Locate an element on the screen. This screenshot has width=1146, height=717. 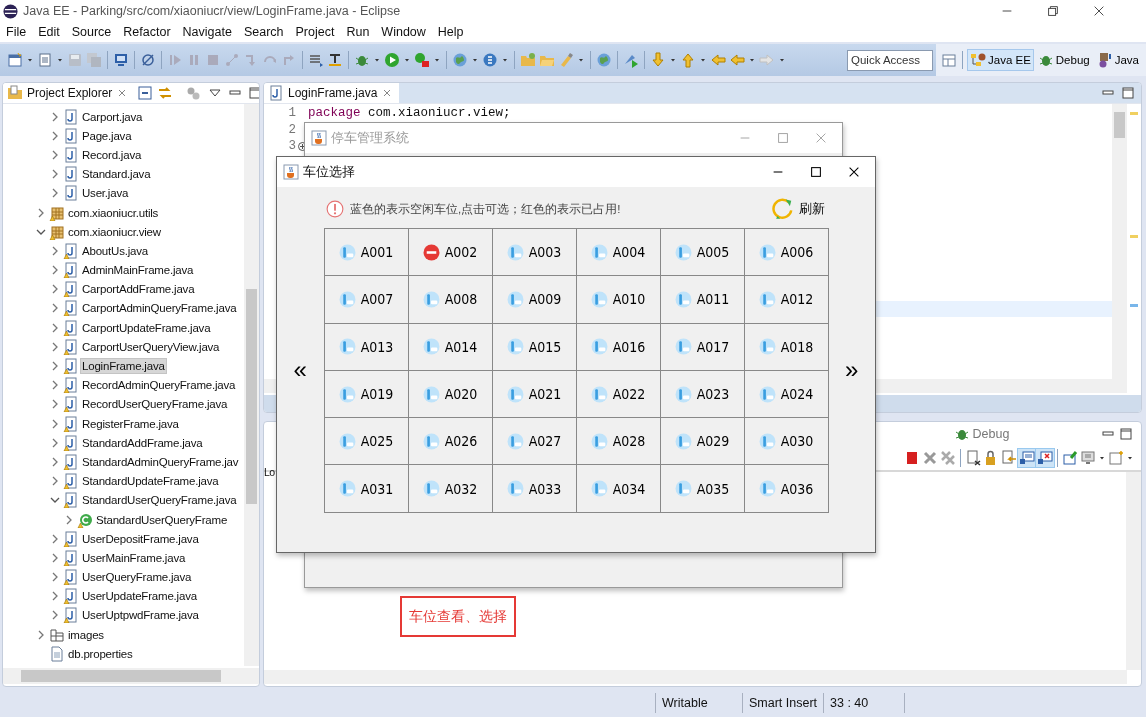
parking-slot-button: A027 is located at coordinates (534, 442).